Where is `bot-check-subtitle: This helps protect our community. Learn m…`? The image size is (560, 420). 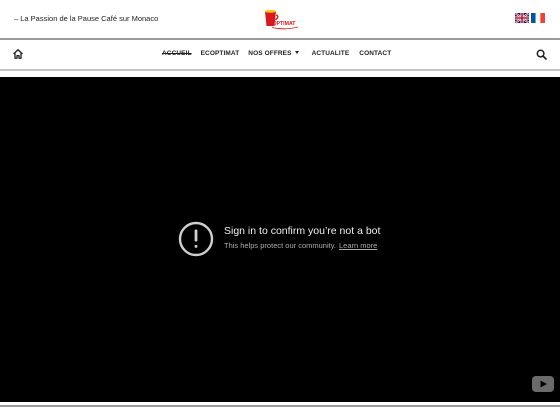
bot-check-subtitle: This helps protect our community. Learn m… is located at coordinates (300, 245).